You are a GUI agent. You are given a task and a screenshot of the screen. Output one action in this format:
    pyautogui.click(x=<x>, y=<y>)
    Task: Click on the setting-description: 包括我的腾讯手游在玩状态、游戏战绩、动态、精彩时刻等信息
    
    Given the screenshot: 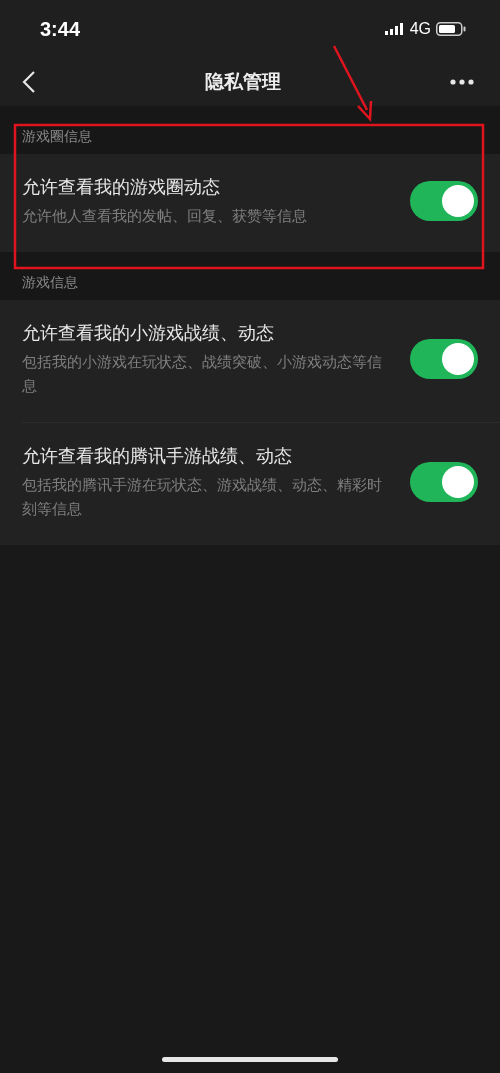 What is the action you would take?
    pyautogui.click(x=202, y=497)
    